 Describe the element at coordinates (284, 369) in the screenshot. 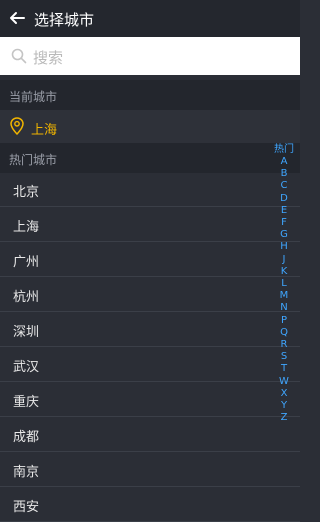

I see `index-item: T` at that location.